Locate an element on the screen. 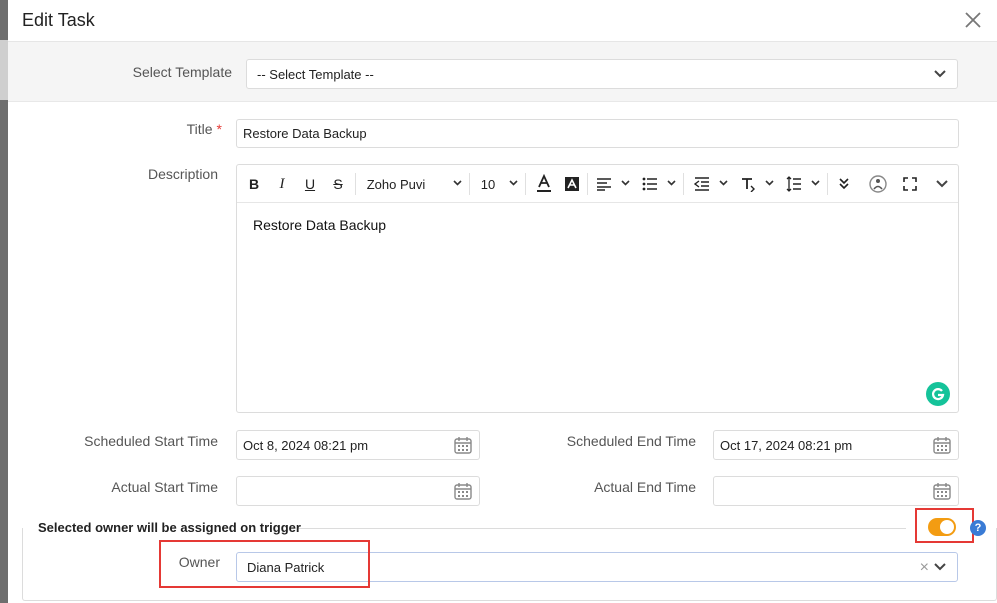  bold-button: B is located at coordinates (254, 184).